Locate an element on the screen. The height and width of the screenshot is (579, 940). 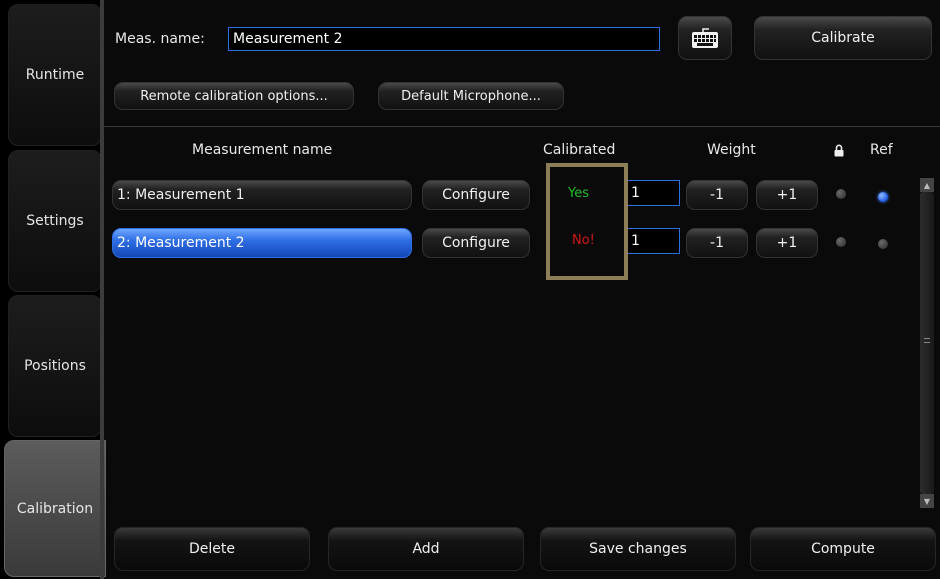
configure-button-row-2: Configure is located at coordinates (476, 243).